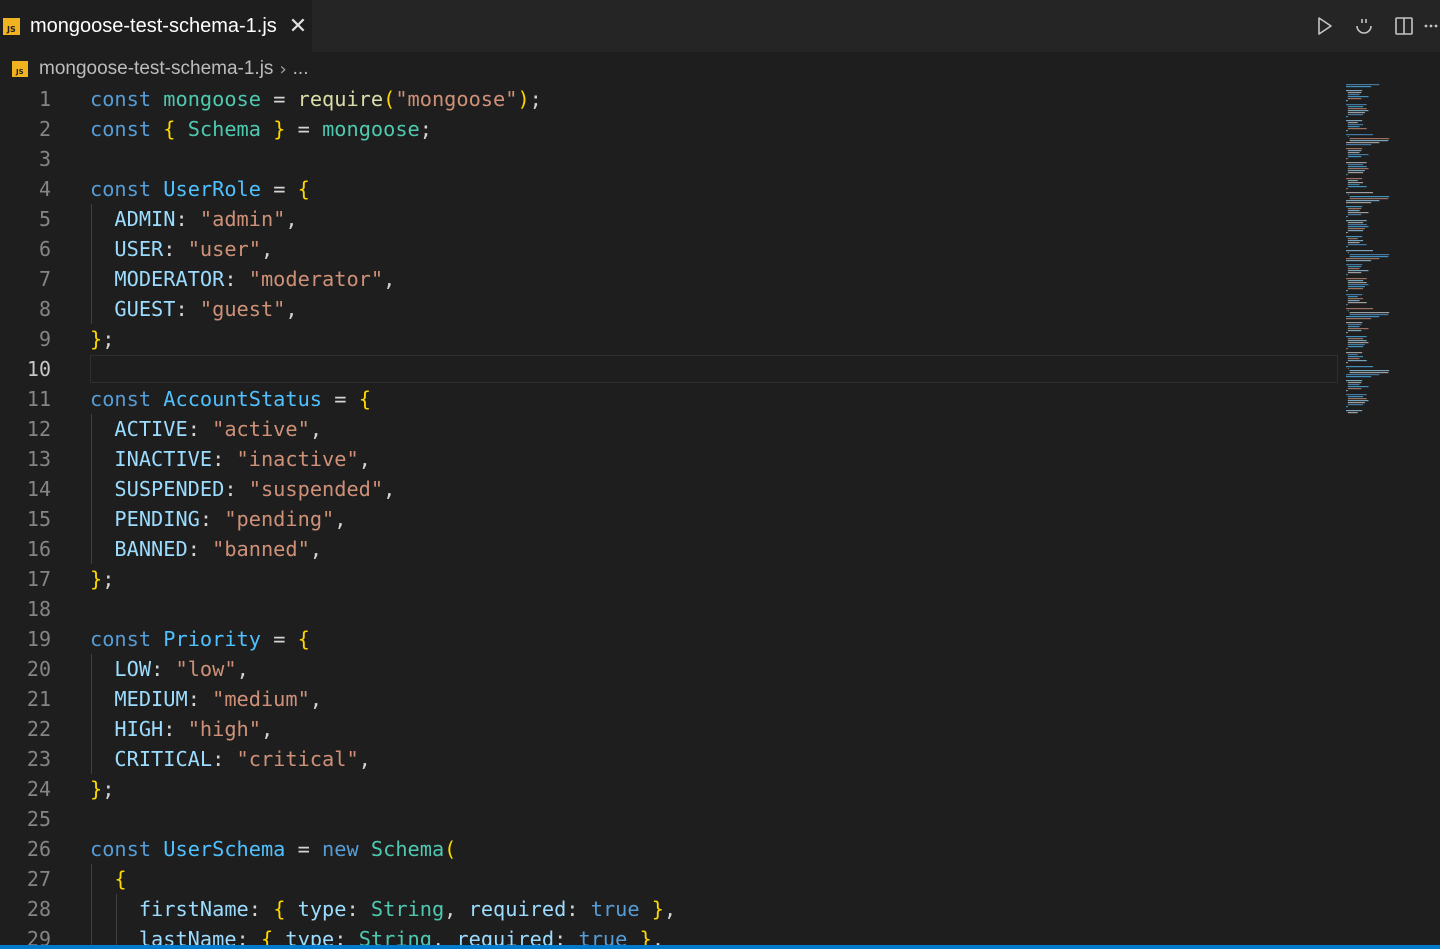  I want to click on code-line: 9};, so click(670, 339).